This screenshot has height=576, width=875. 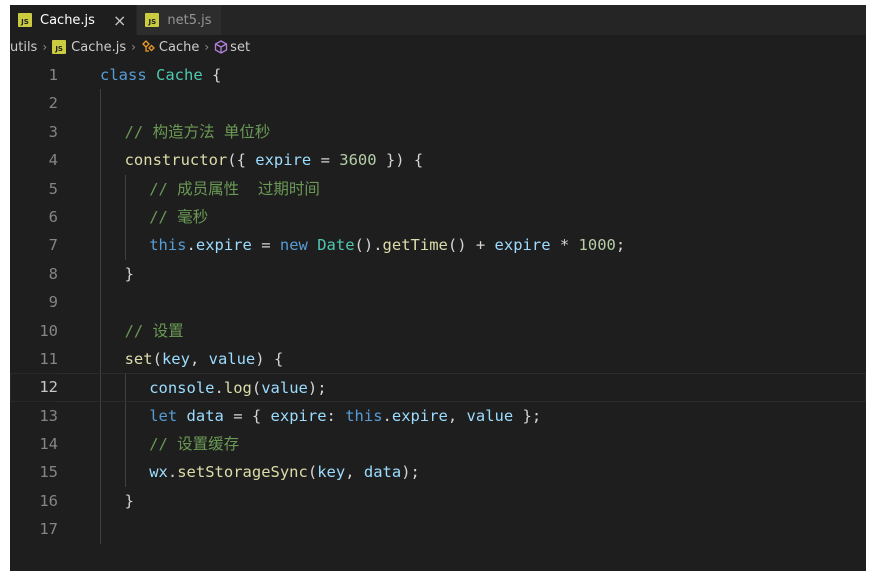 What do you see at coordinates (179, 216) in the screenshot?
I see `code-token: // 毫秒` at bounding box center [179, 216].